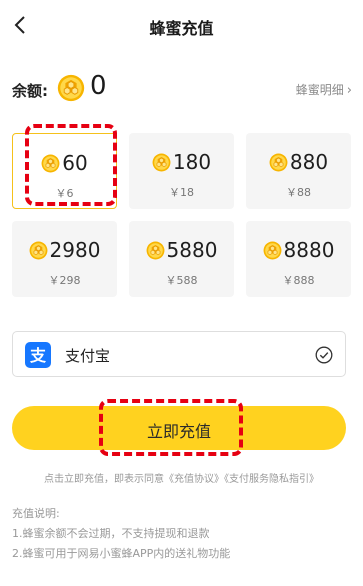  Describe the element at coordinates (36, 513) in the screenshot. I see `notes-title: 充值说明:` at that location.